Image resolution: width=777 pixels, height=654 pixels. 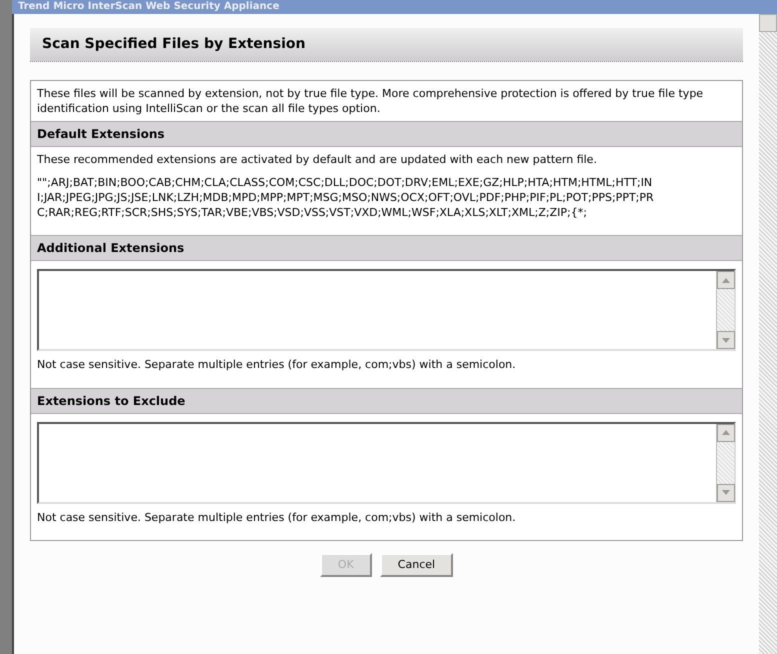 What do you see at coordinates (768, 334) in the screenshot?
I see `window-scrollbar` at bounding box center [768, 334].